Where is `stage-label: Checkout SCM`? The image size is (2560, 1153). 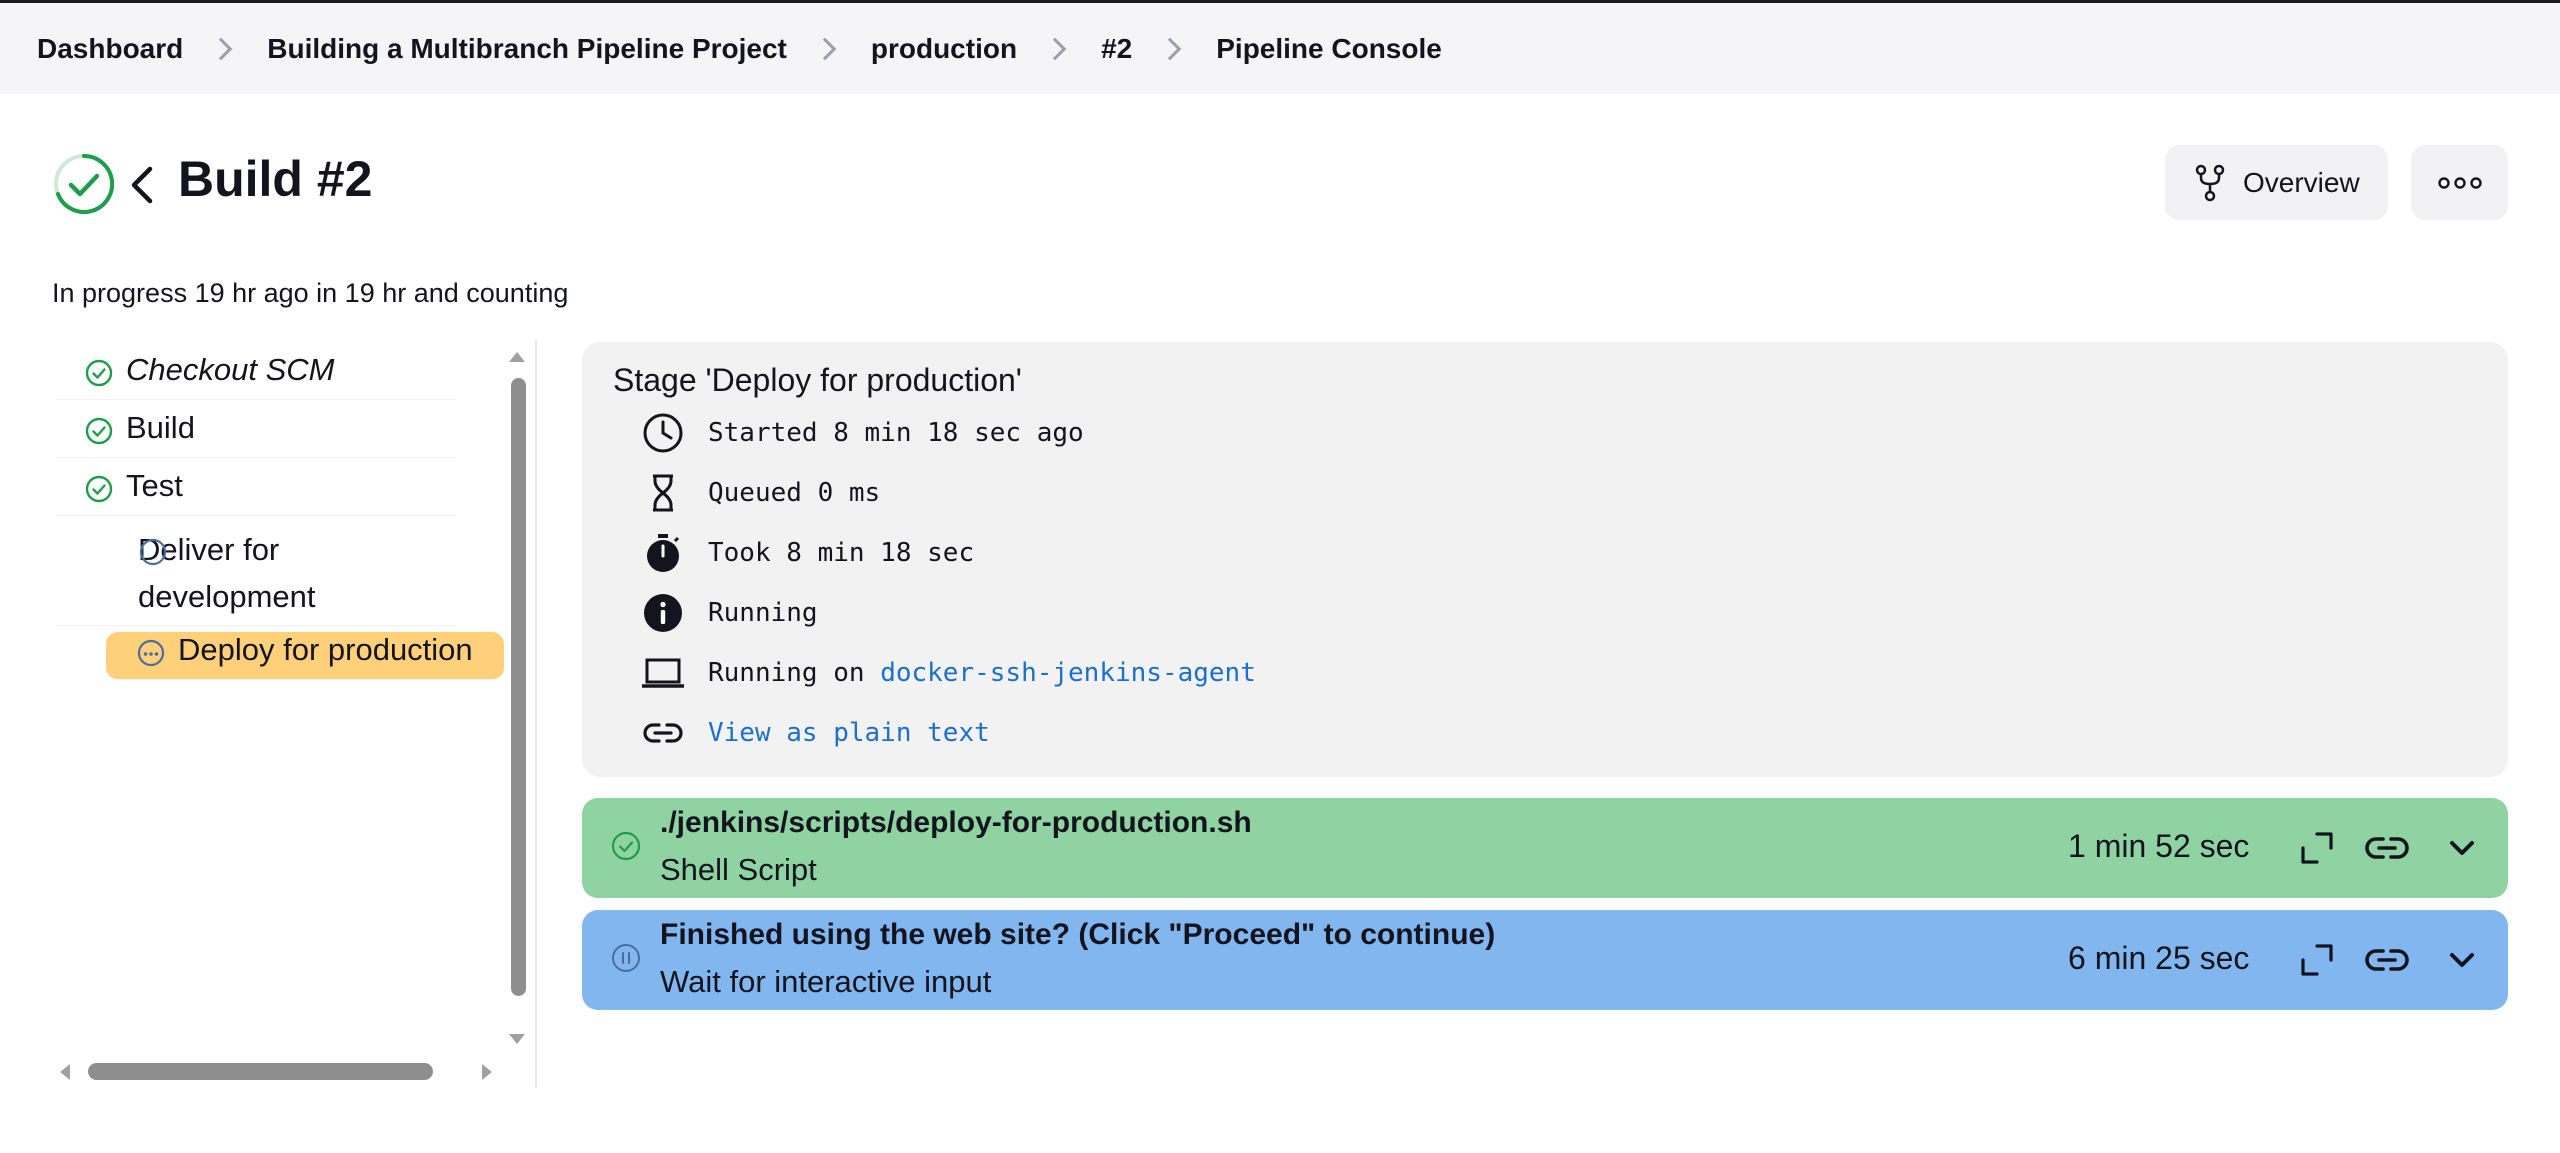
stage-label: Checkout SCM is located at coordinates (230, 369).